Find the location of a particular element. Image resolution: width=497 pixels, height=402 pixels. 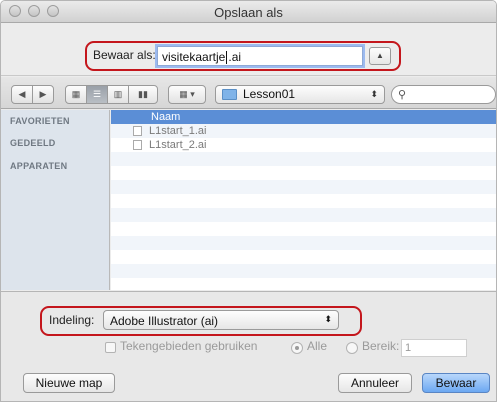

coverflow-view-button: ▮▮ is located at coordinates (143, 94).